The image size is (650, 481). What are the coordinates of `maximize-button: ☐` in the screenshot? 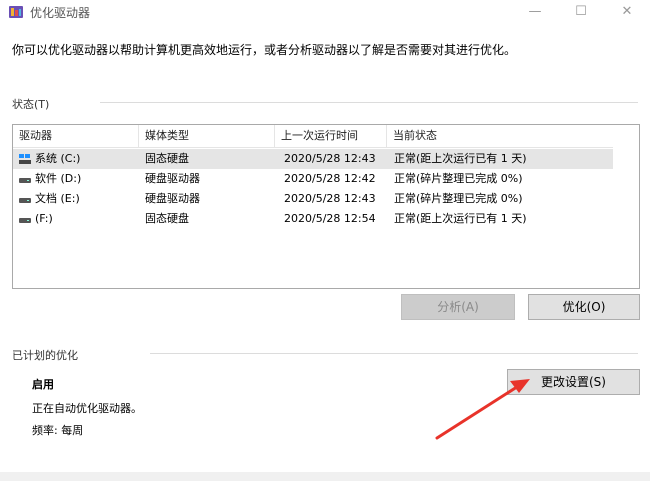 It's located at (581, 12).